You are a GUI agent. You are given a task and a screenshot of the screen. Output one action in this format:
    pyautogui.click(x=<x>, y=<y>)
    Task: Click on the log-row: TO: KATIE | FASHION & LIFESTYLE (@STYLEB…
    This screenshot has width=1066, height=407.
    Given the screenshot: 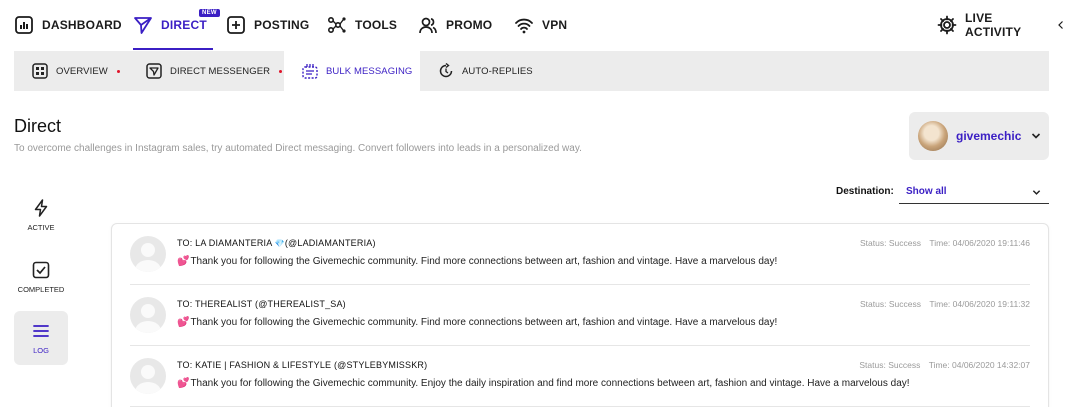 What is the action you would take?
    pyautogui.click(x=580, y=376)
    